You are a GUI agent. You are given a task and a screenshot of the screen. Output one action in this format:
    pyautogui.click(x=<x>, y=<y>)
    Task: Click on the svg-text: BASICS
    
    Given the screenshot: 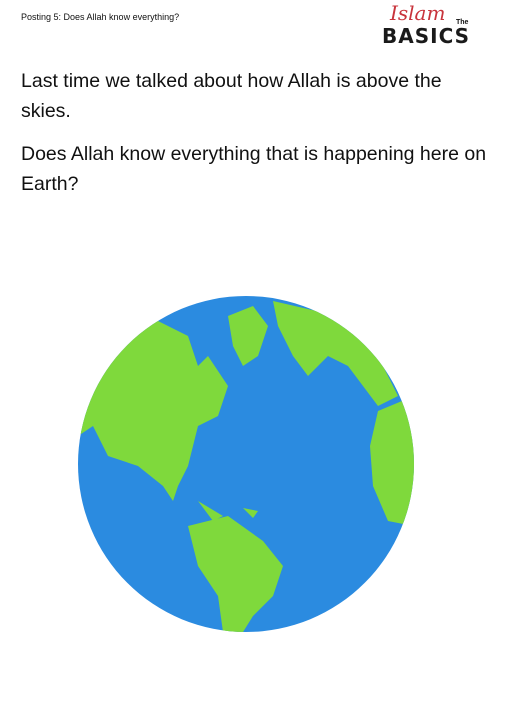 What is the action you would take?
    pyautogui.click(x=426, y=36)
    